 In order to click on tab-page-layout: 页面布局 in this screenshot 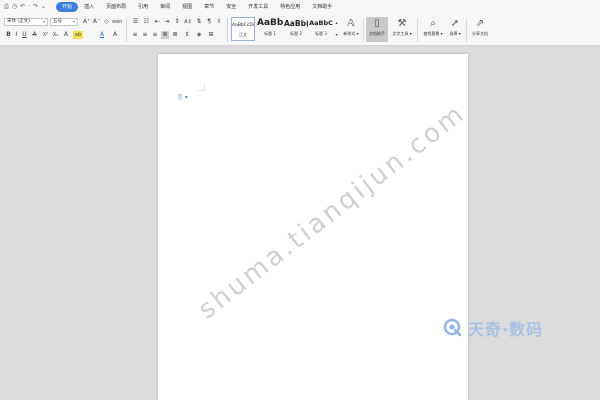, I will do `click(116, 7)`.